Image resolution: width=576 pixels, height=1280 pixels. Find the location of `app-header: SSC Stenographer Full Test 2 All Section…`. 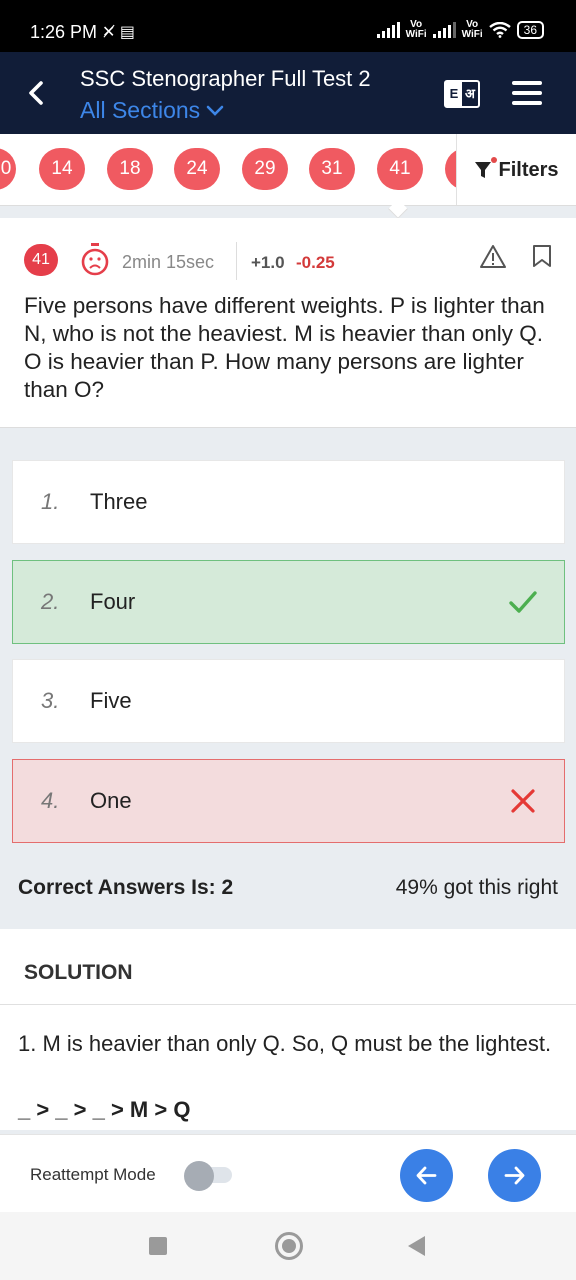

app-header: SSC Stenographer Full Test 2 All Section… is located at coordinates (288, 93).